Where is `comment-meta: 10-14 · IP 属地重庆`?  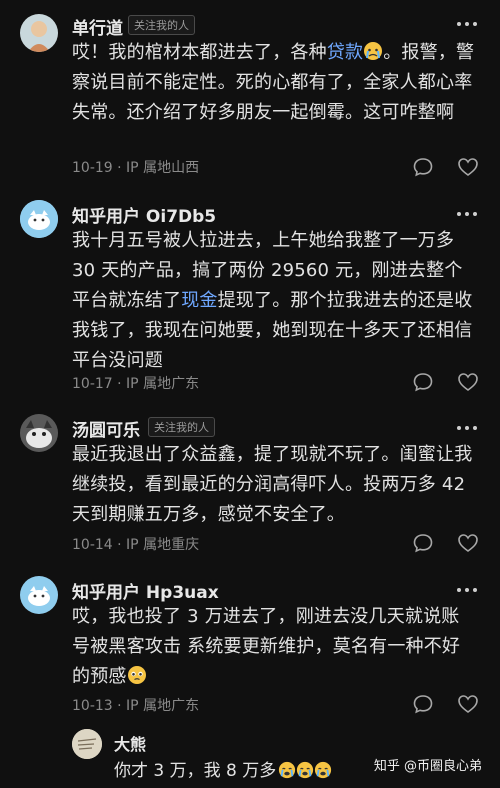
comment-meta: 10-14 · IP 属地重庆 is located at coordinates (136, 545).